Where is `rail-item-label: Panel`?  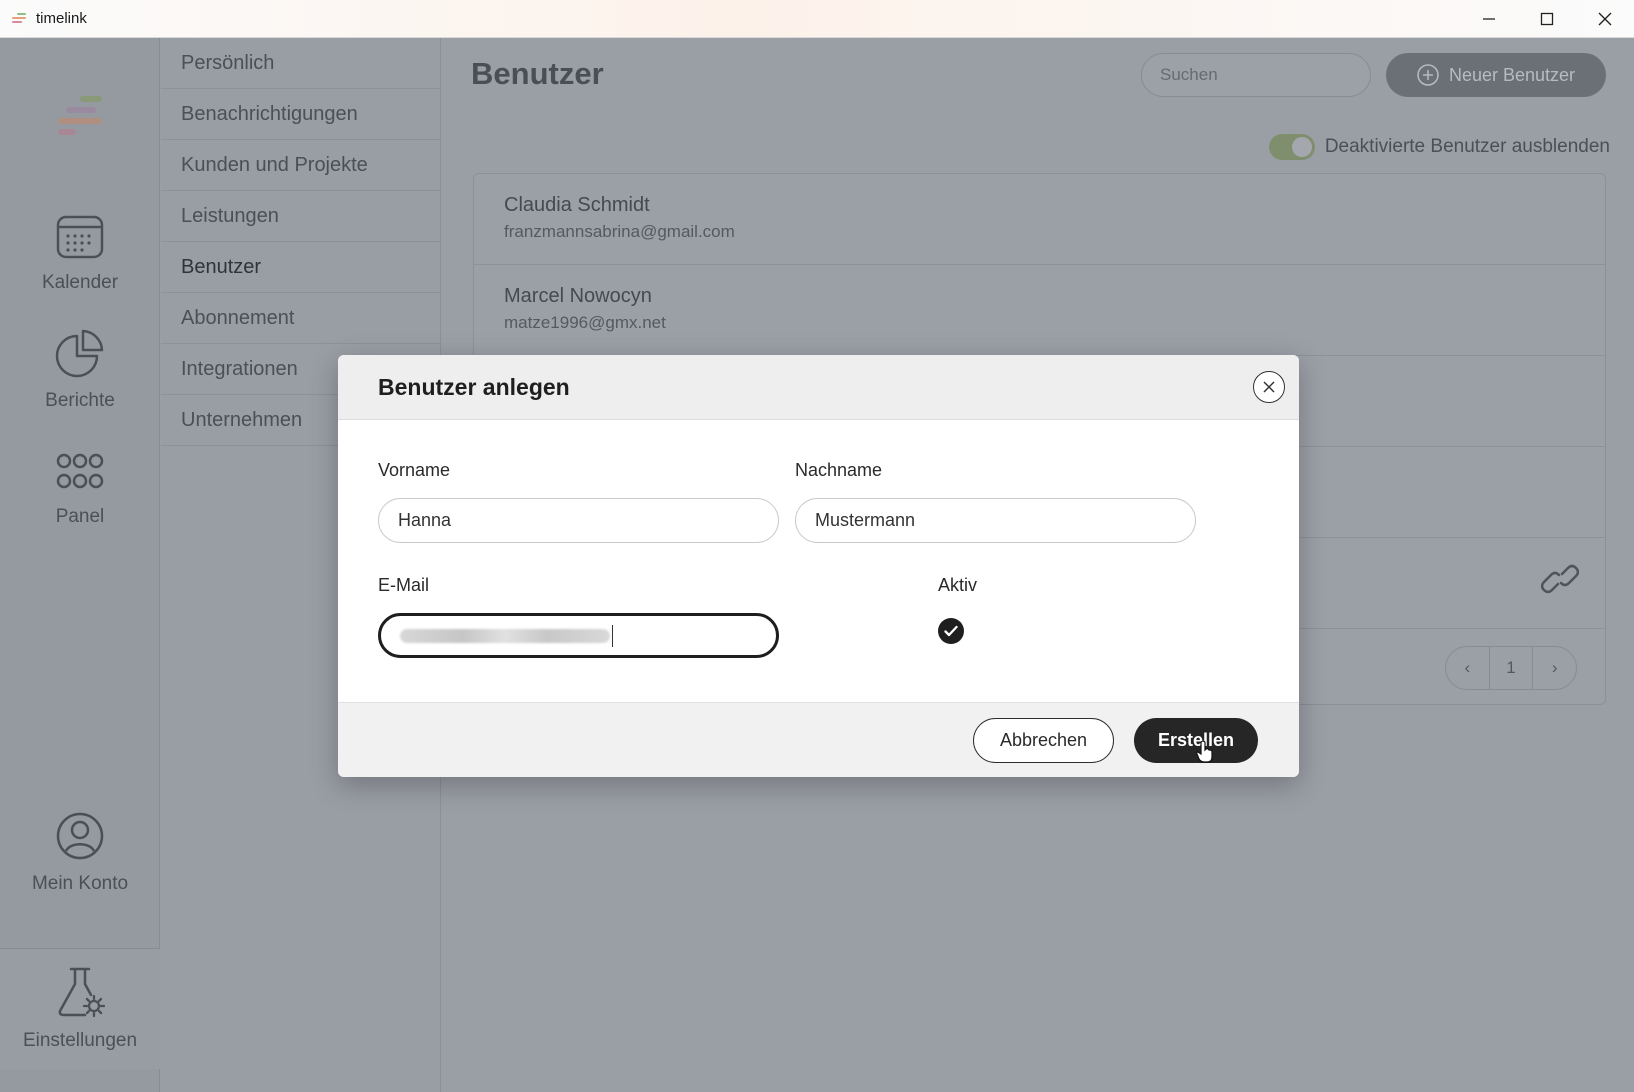
rail-item-label: Panel is located at coordinates (80, 516).